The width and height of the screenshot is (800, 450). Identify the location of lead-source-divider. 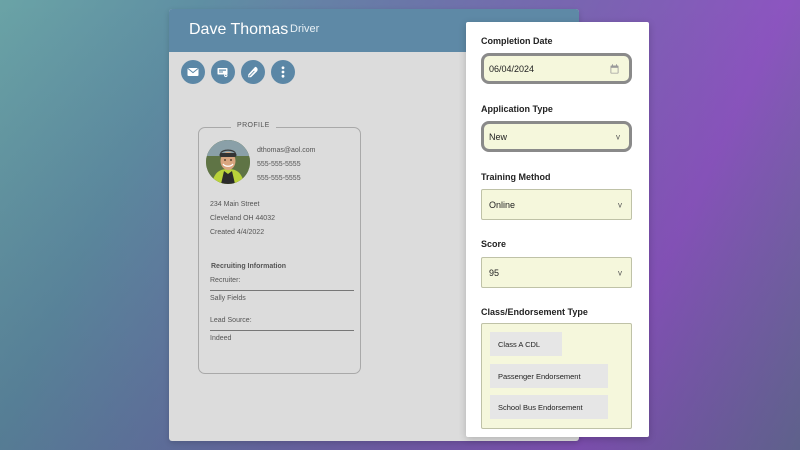
(282, 330).